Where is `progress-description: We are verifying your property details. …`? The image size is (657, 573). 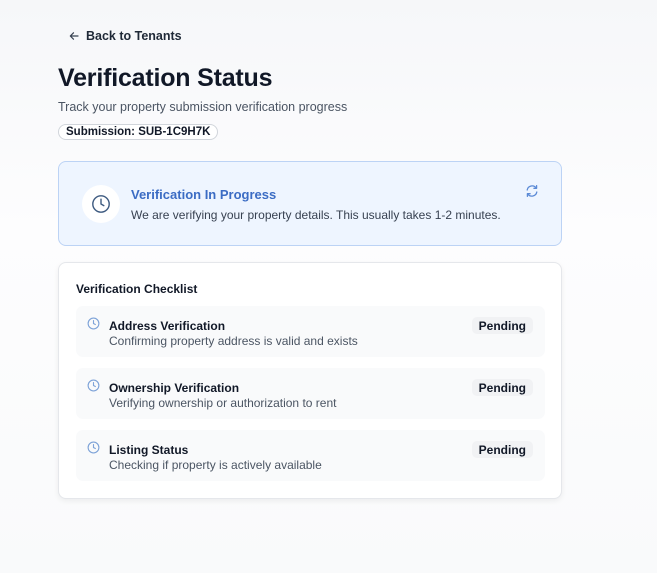
progress-description: We are verifying your property details. … is located at coordinates (316, 215).